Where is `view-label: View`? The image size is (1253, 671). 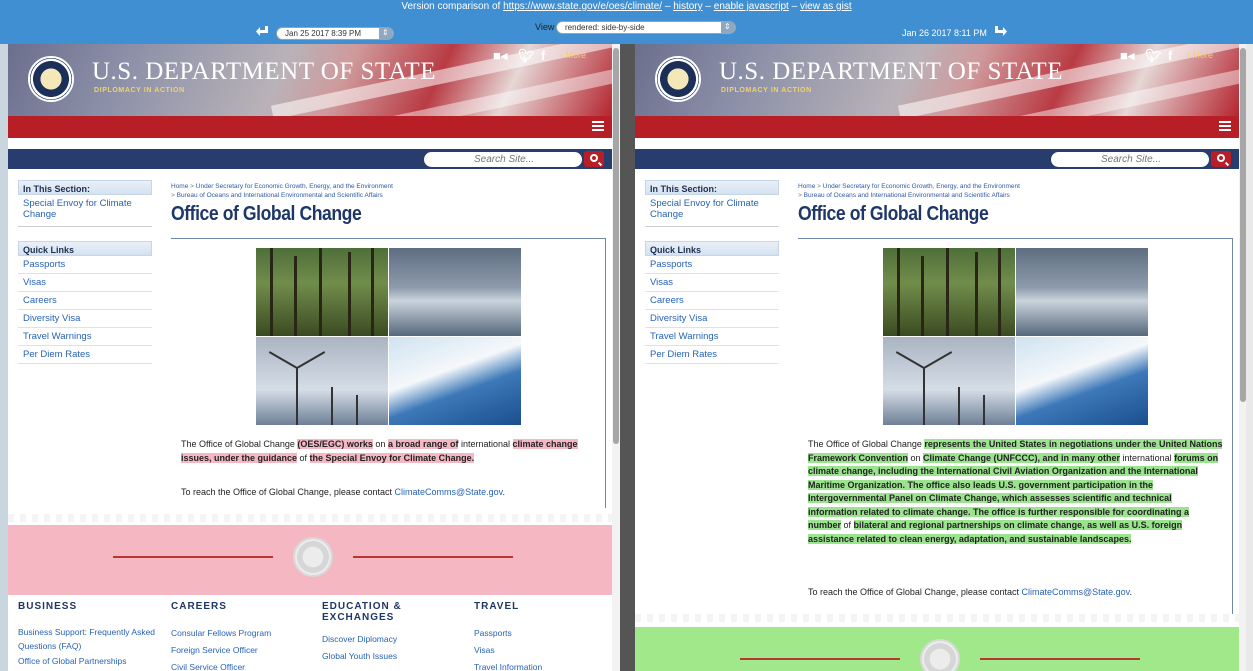
view-label: View is located at coordinates (545, 27).